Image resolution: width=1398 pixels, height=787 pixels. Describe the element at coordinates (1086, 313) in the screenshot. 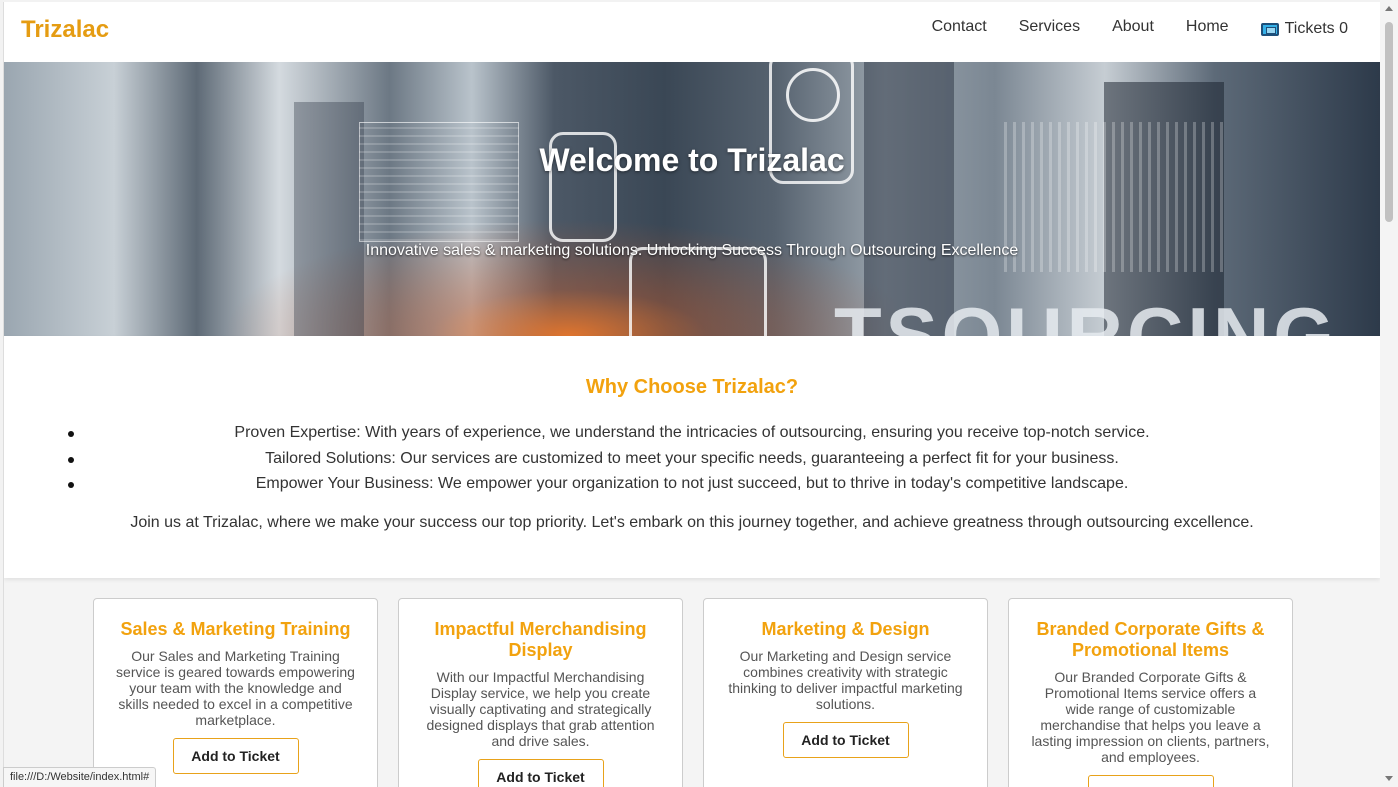

I see `hero-background-word: TSOURCING` at that location.